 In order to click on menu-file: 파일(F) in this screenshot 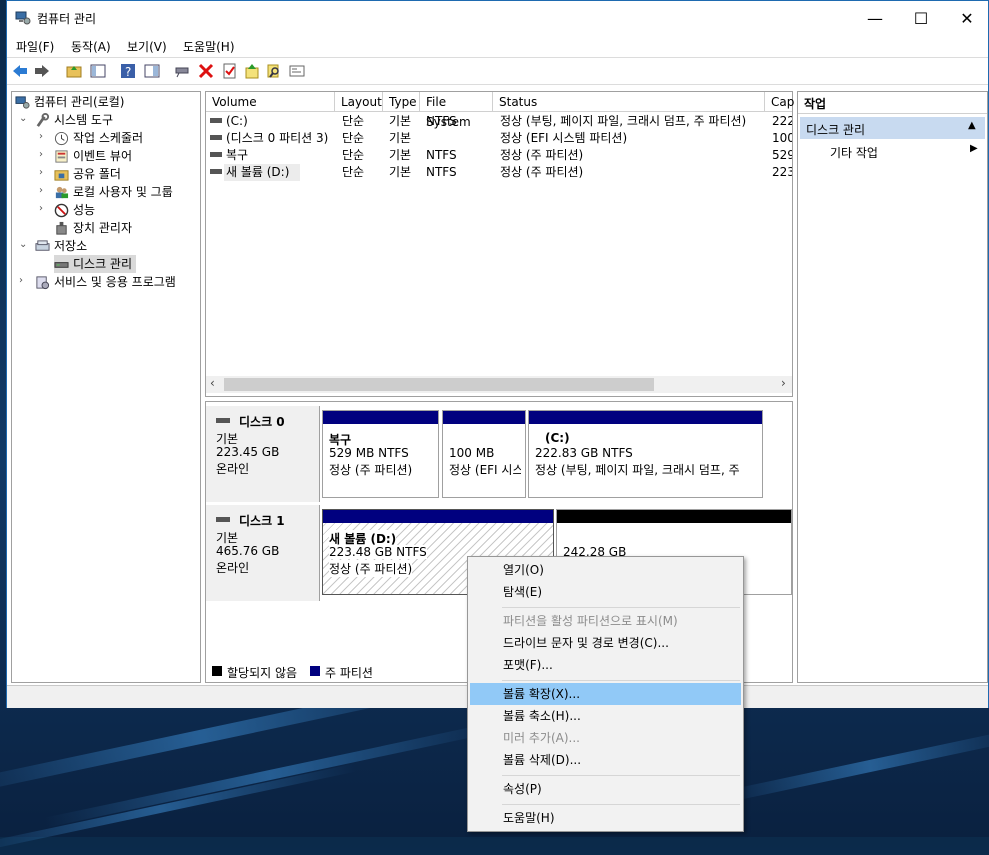, I will do `click(35, 46)`.